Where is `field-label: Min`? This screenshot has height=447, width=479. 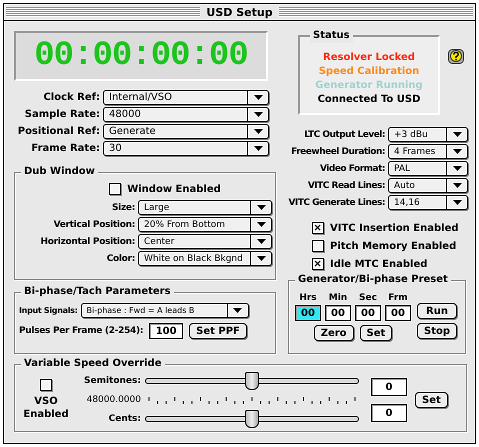
field-label: Min is located at coordinates (338, 298).